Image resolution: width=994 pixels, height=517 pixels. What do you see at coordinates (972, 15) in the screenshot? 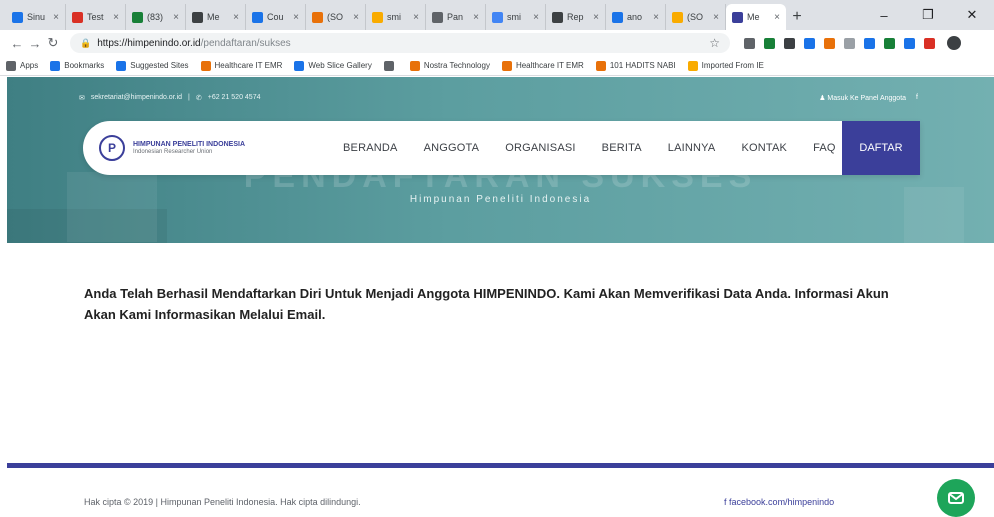
I see `close-window-button: ✕` at bounding box center [972, 15].